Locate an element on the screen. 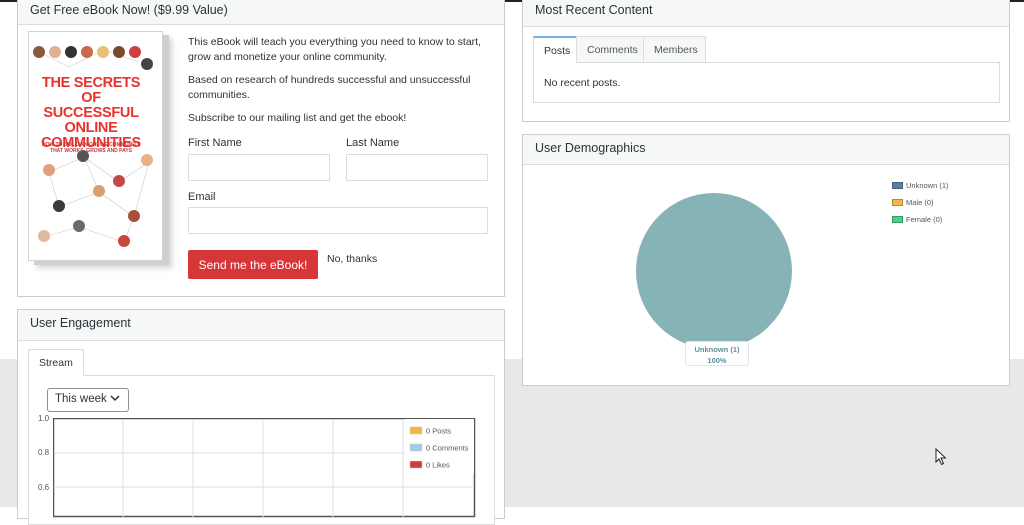 The width and height of the screenshot is (1024, 525). no-recent-posts-text: No recent posts. is located at coordinates (582, 83).